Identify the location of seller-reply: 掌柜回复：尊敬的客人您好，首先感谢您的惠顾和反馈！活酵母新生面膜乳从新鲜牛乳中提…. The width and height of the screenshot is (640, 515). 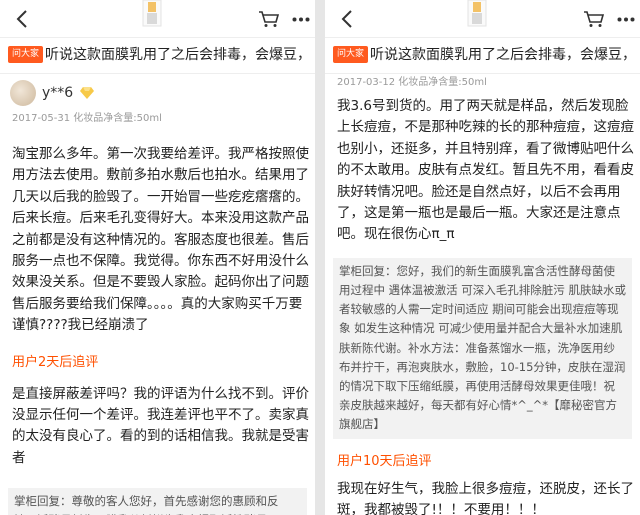
(157, 501).